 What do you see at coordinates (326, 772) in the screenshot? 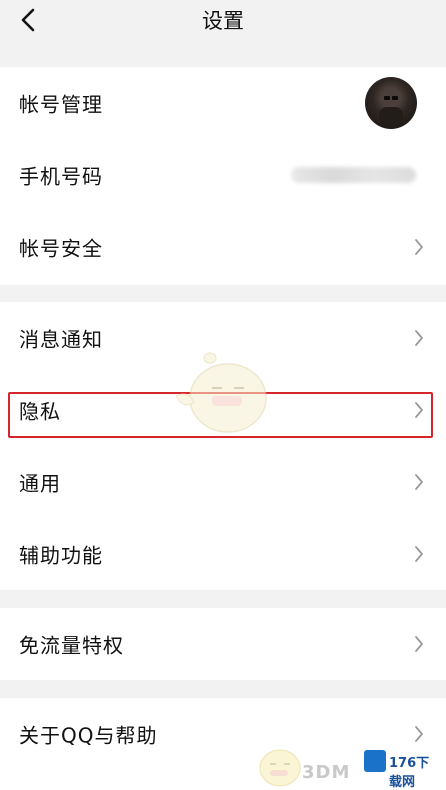
I see `watermark-text: 3DM` at bounding box center [326, 772].